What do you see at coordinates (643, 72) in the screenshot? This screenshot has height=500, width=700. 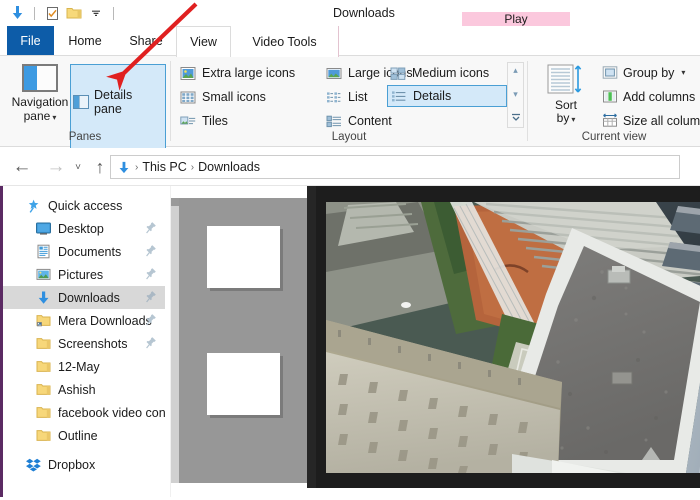 I see `group-by-button: Group by ▾` at bounding box center [643, 72].